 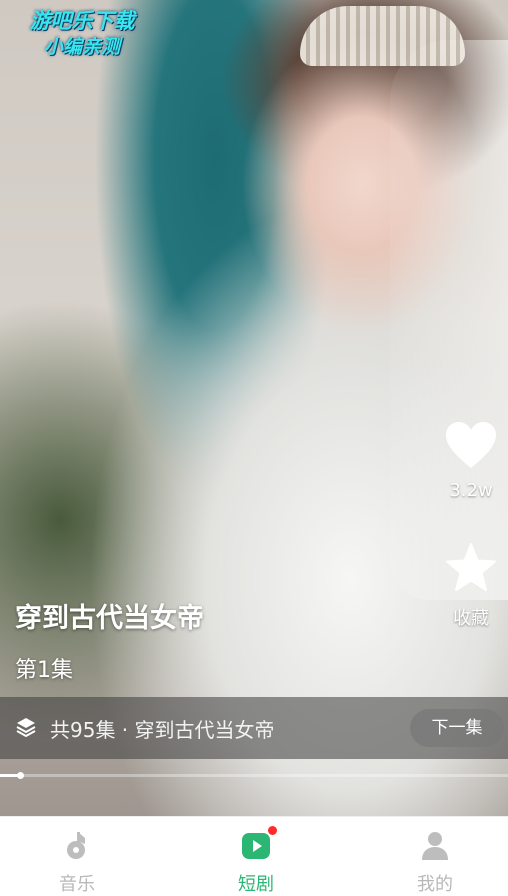 I want to click on tab-music: 音乐, so click(x=77, y=856).